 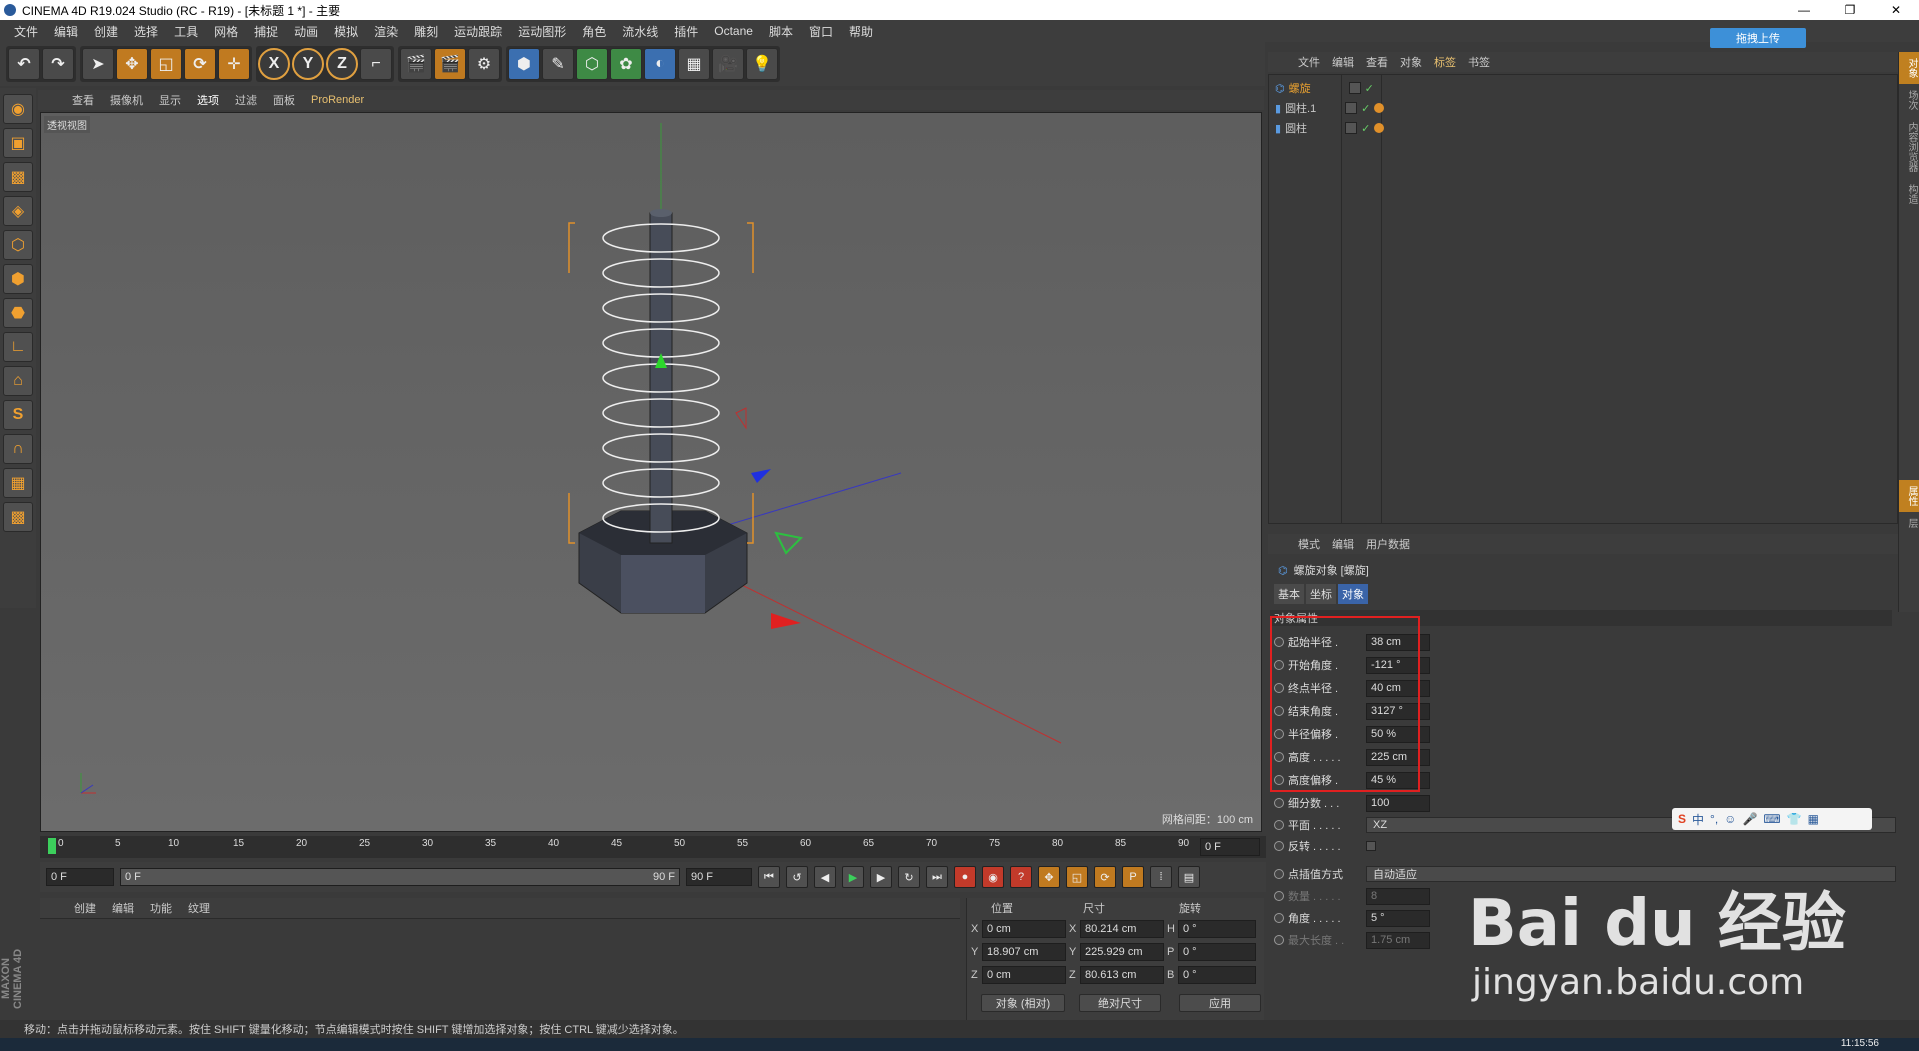 What do you see at coordinates (524, 64) in the screenshot?
I see `cube-icon: ⬢` at bounding box center [524, 64].